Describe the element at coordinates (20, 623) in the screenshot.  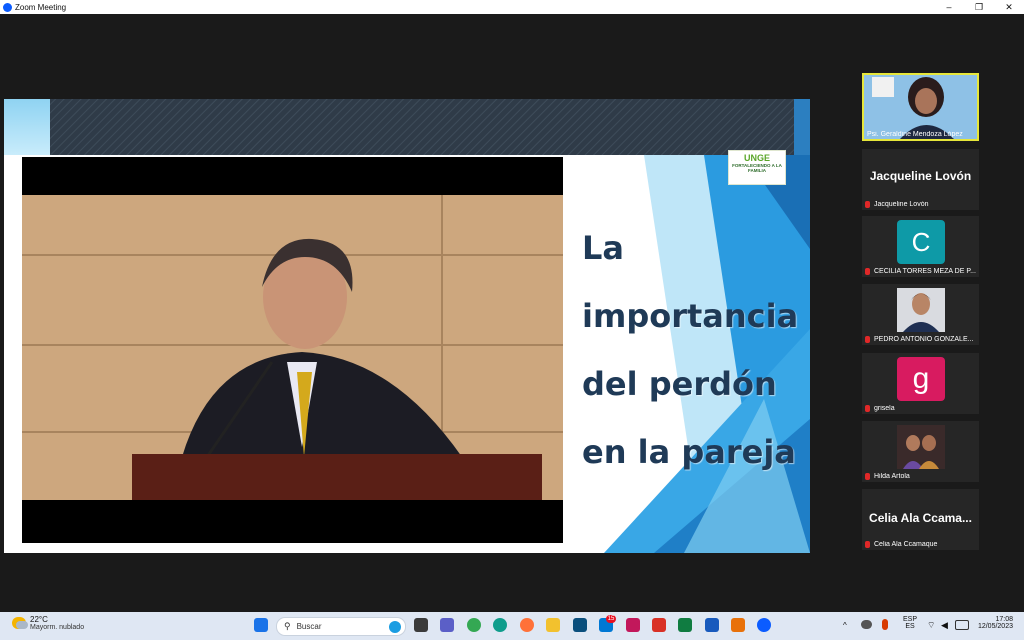
I see `cloudy-weather-icon` at that location.